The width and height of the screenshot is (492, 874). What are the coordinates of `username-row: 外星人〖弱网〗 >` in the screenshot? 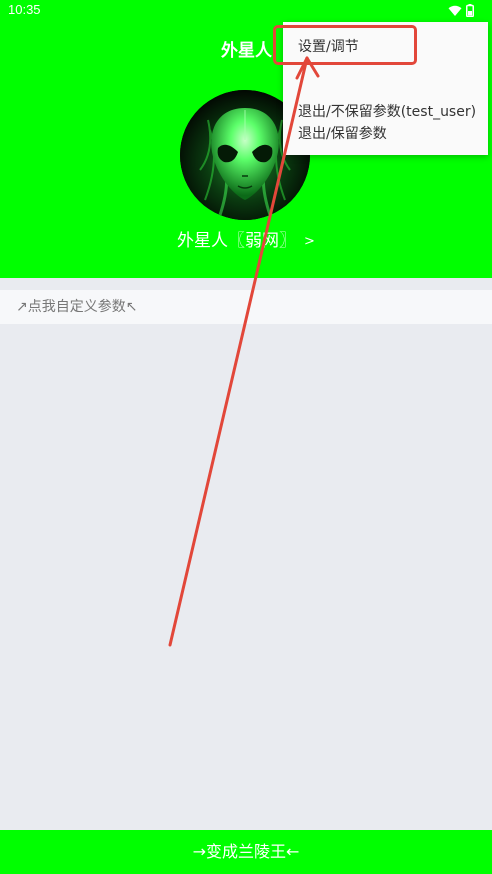 It's located at (246, 238).